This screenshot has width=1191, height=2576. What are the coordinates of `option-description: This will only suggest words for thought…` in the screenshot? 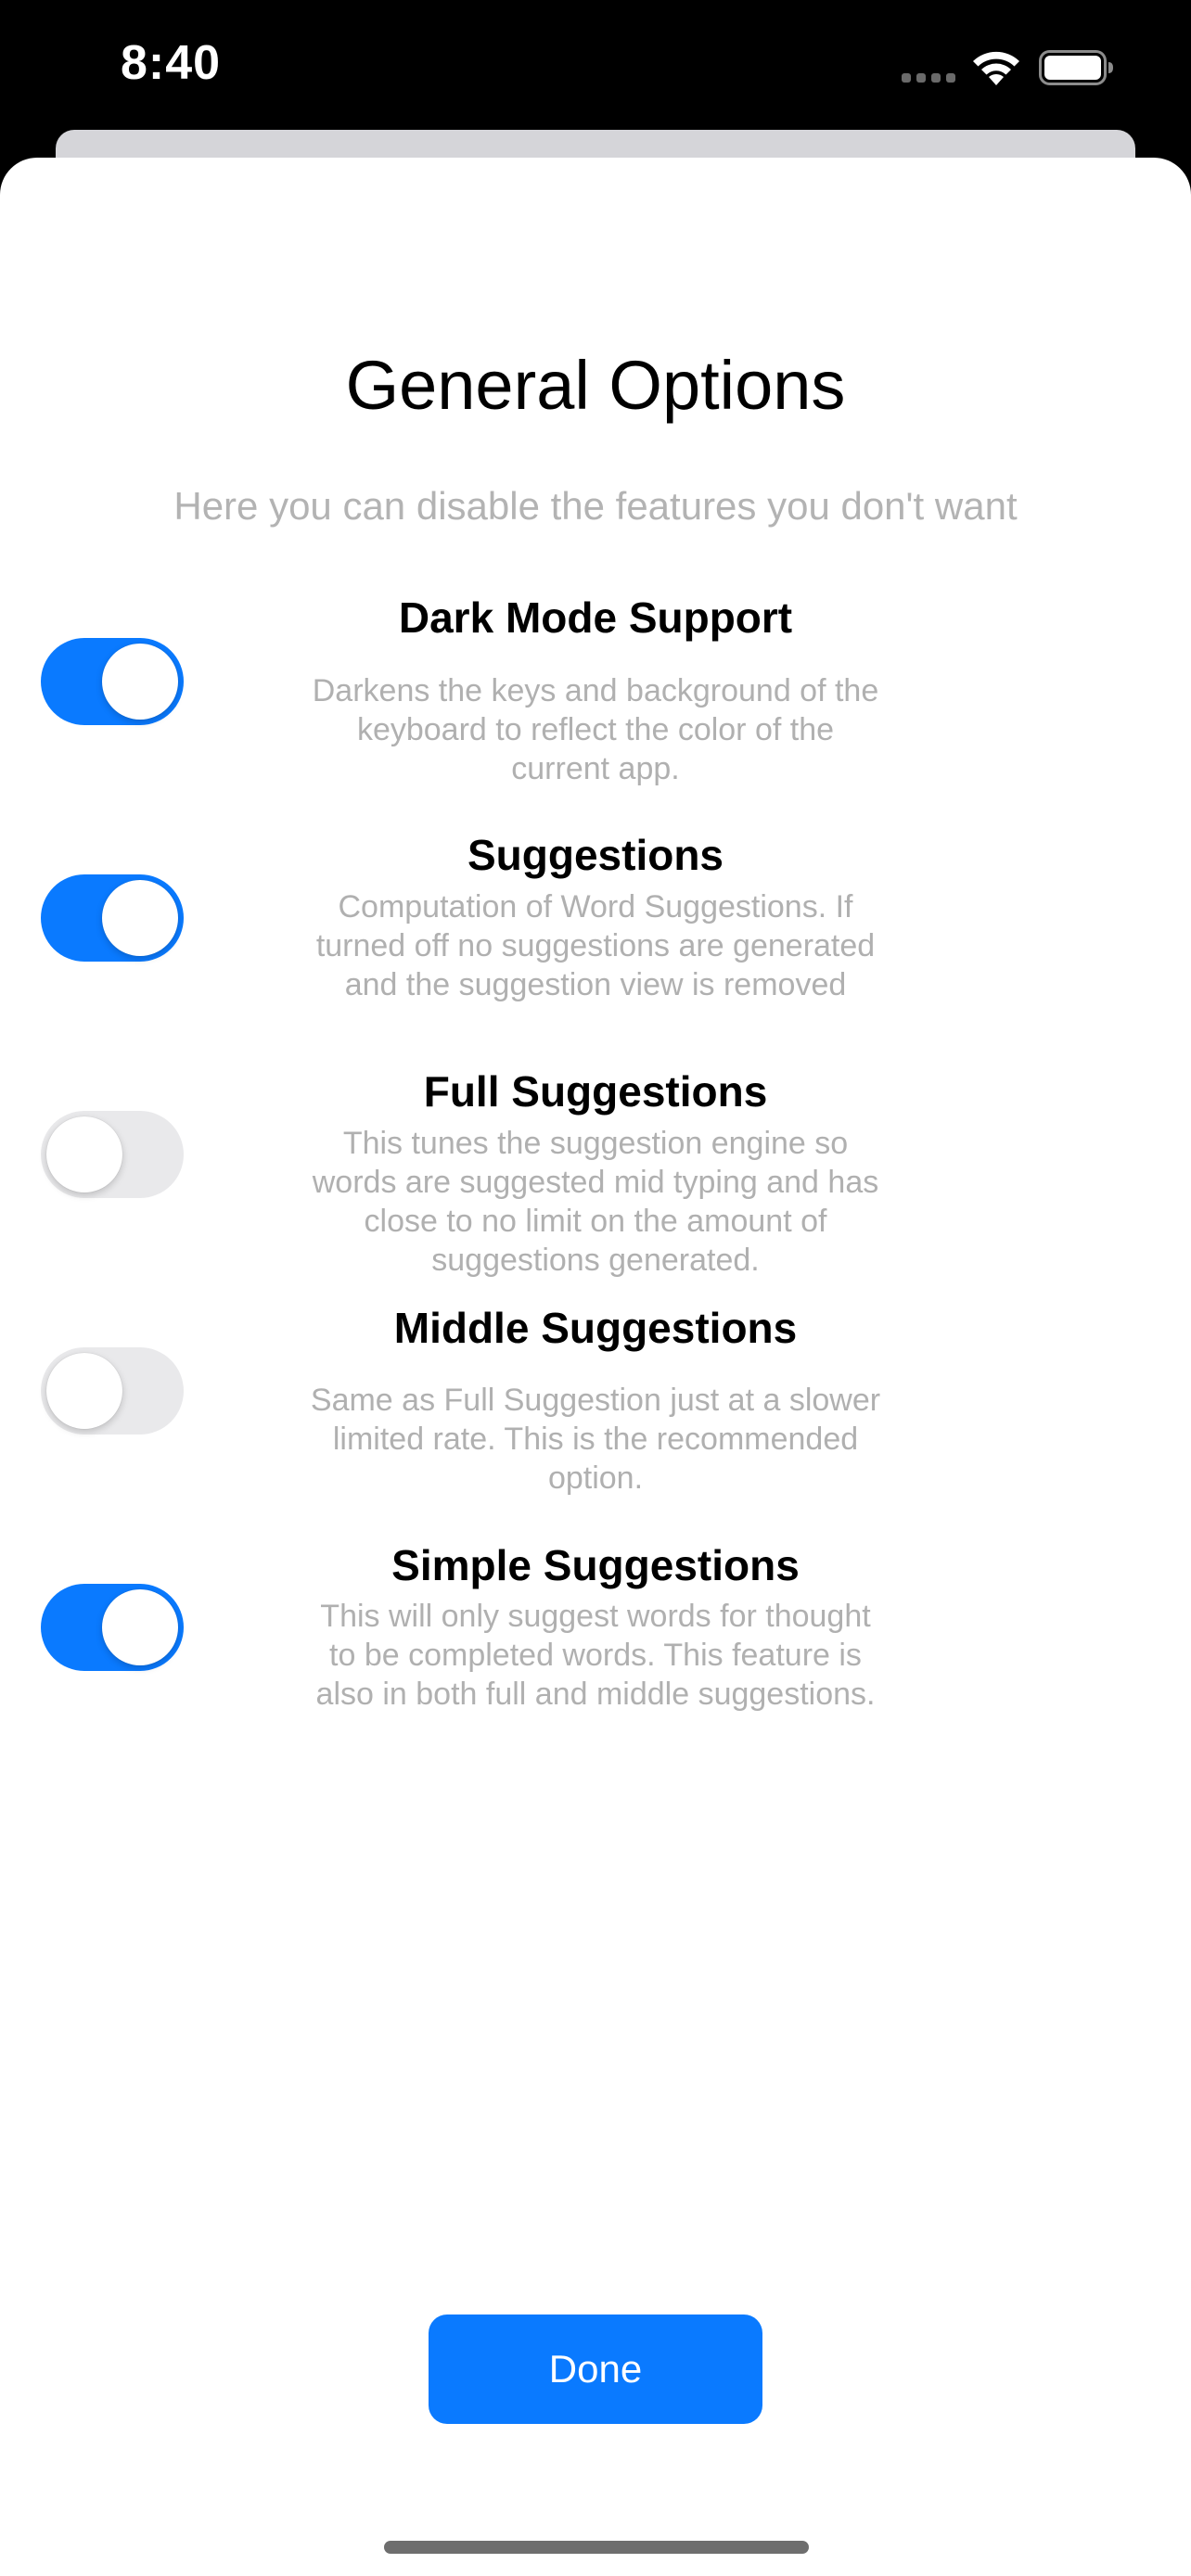 It's located at (595, 1655).